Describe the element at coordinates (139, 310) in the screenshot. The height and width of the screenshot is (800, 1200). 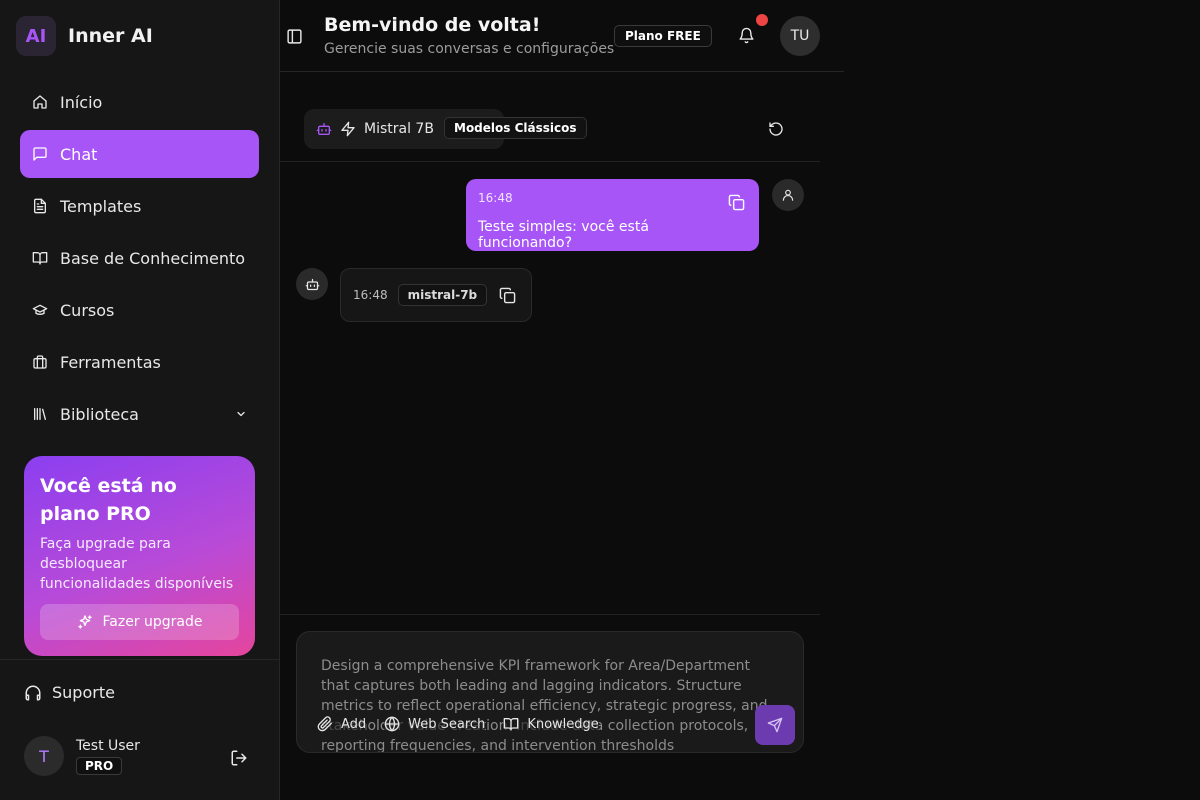
I see `sidebar-item-cursos: Cursos` at that location.